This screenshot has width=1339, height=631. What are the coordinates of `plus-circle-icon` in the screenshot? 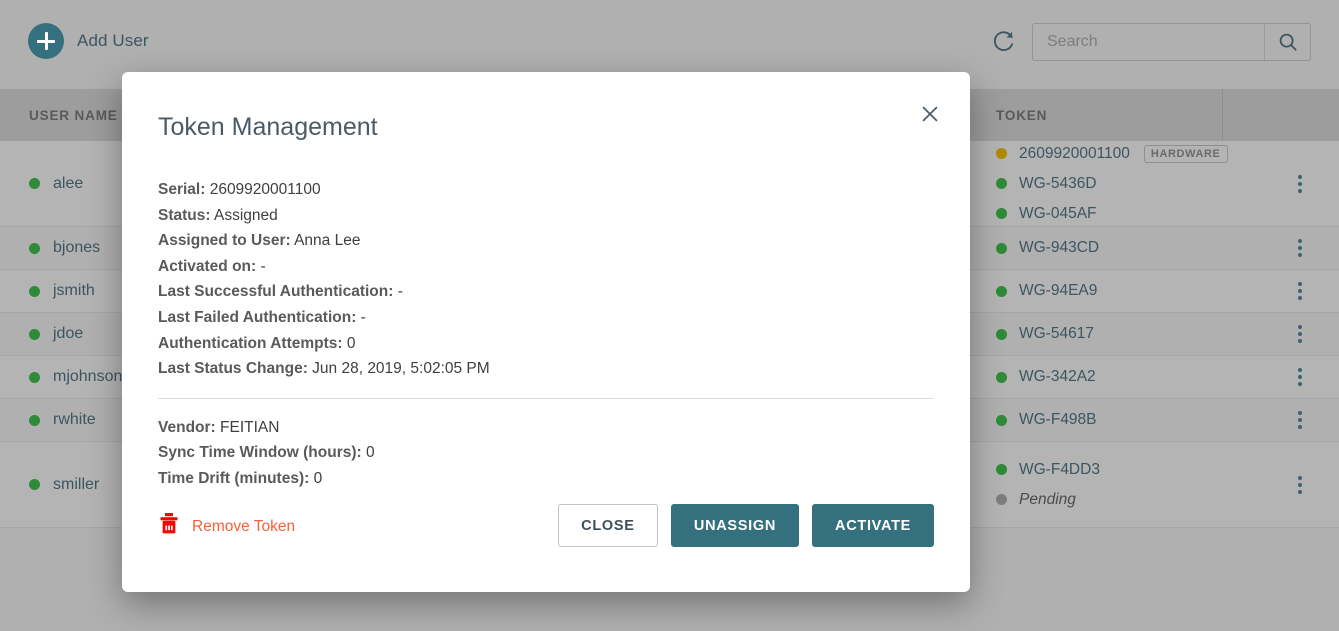 It's located at (46, 41).